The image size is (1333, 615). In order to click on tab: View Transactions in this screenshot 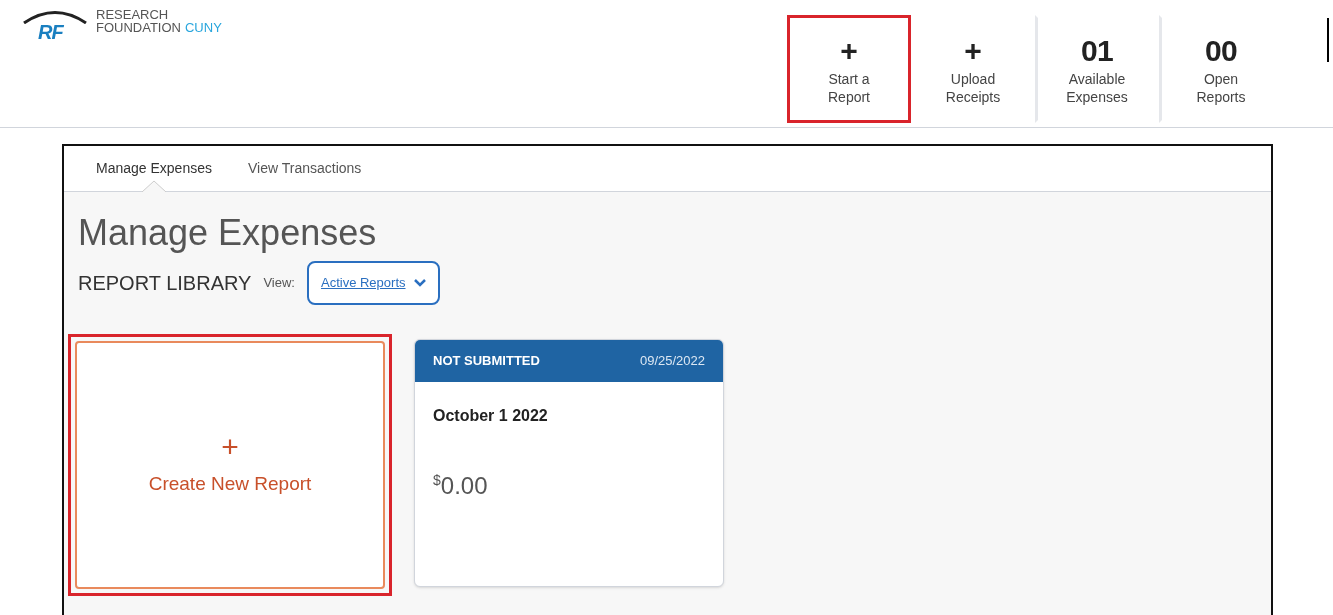, I will do `click(304, 168)`.